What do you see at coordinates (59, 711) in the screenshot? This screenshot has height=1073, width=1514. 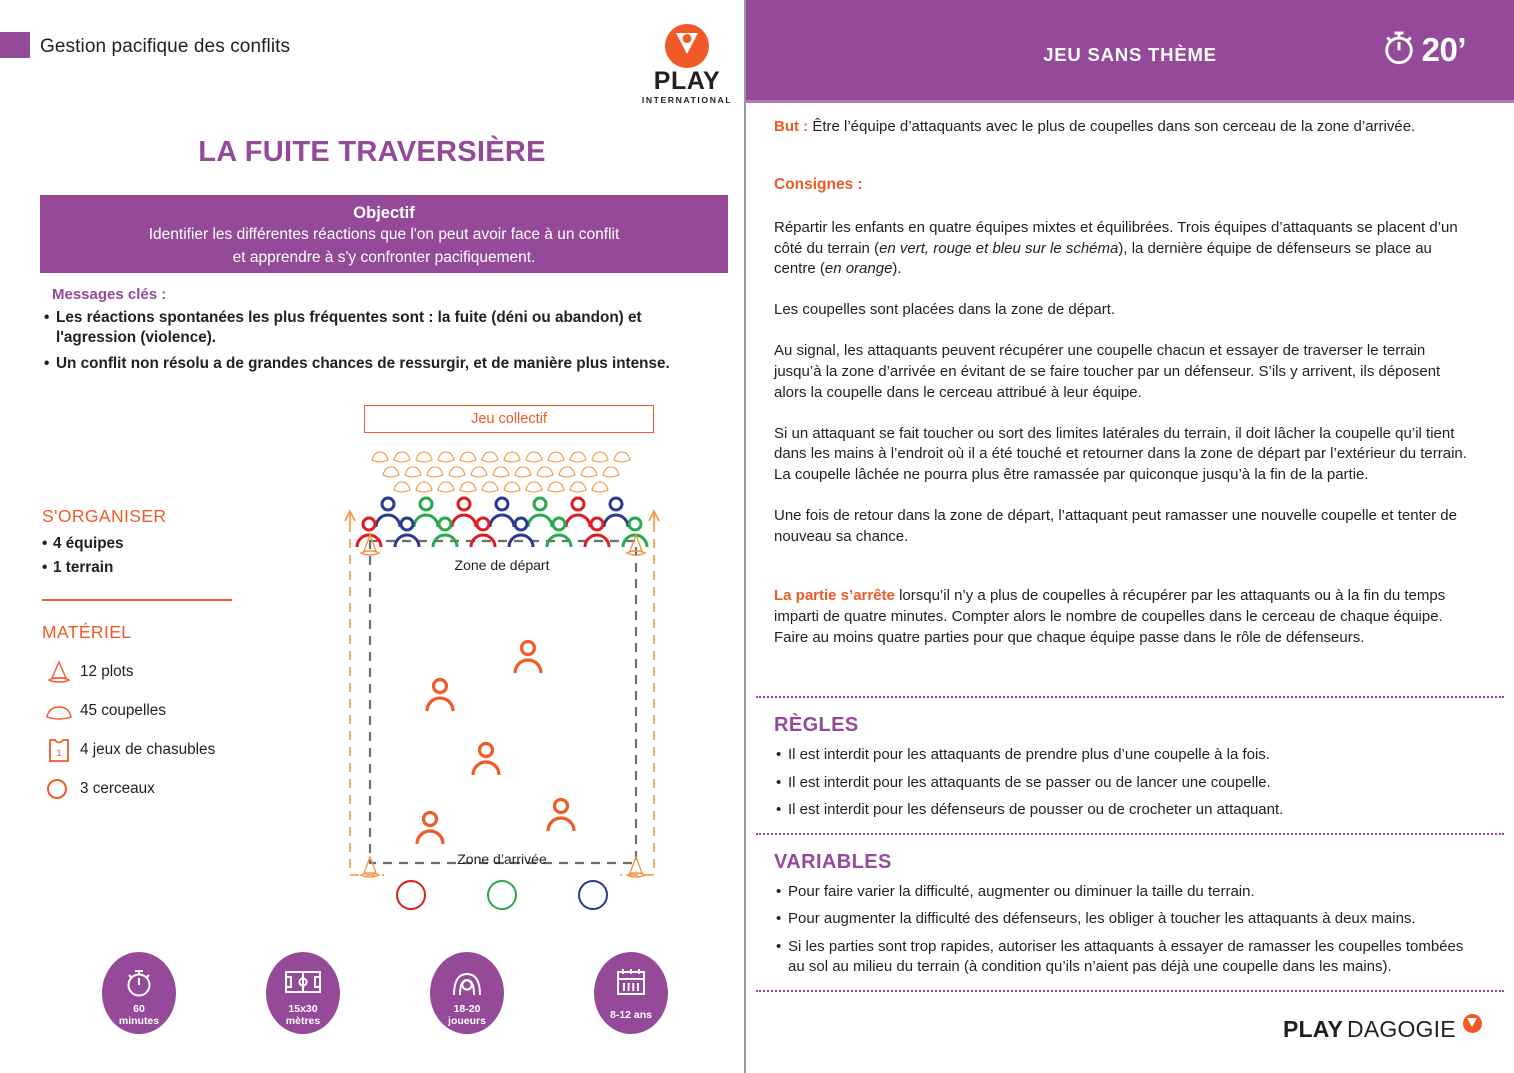 I see `coupelle-icon` at bounding box center [59, 711].